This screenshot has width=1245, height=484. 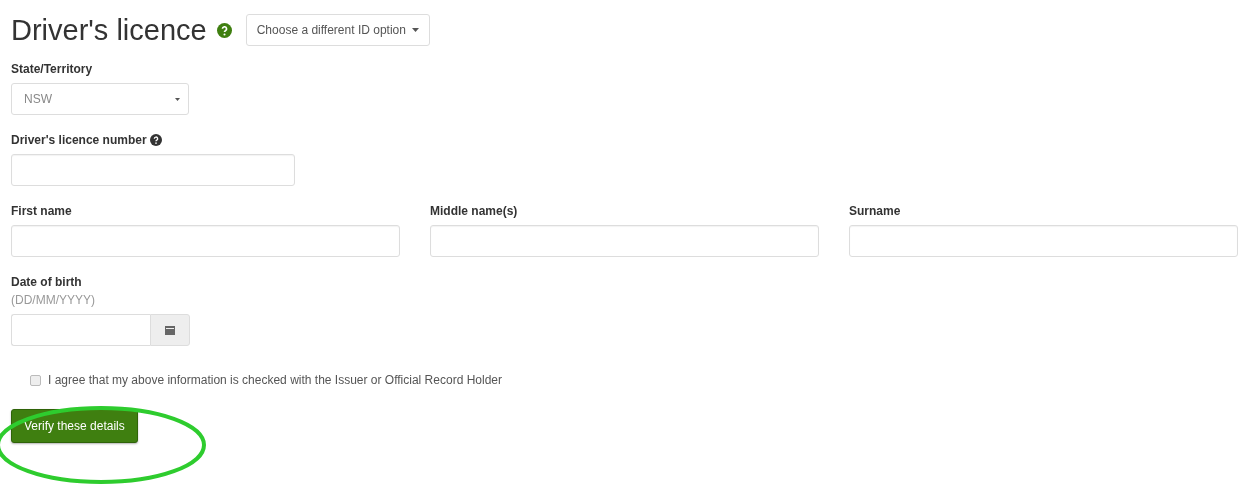 What do you see at coordinates (155, 140) in the screenshot?
I see `help-icon` at bounding box center [155, 140].